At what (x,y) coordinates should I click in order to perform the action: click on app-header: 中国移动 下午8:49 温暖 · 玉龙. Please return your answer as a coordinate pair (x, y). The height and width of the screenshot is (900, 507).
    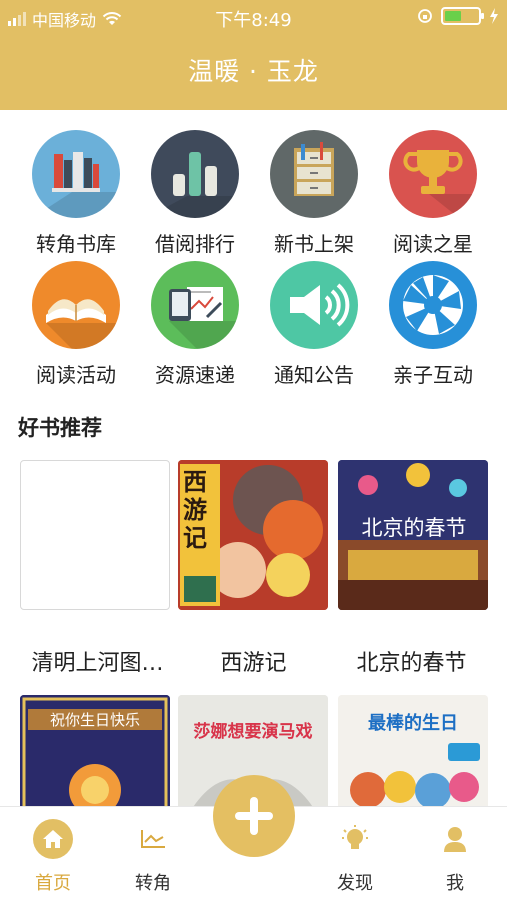
    Looking at the image, I should click on (253, 55).